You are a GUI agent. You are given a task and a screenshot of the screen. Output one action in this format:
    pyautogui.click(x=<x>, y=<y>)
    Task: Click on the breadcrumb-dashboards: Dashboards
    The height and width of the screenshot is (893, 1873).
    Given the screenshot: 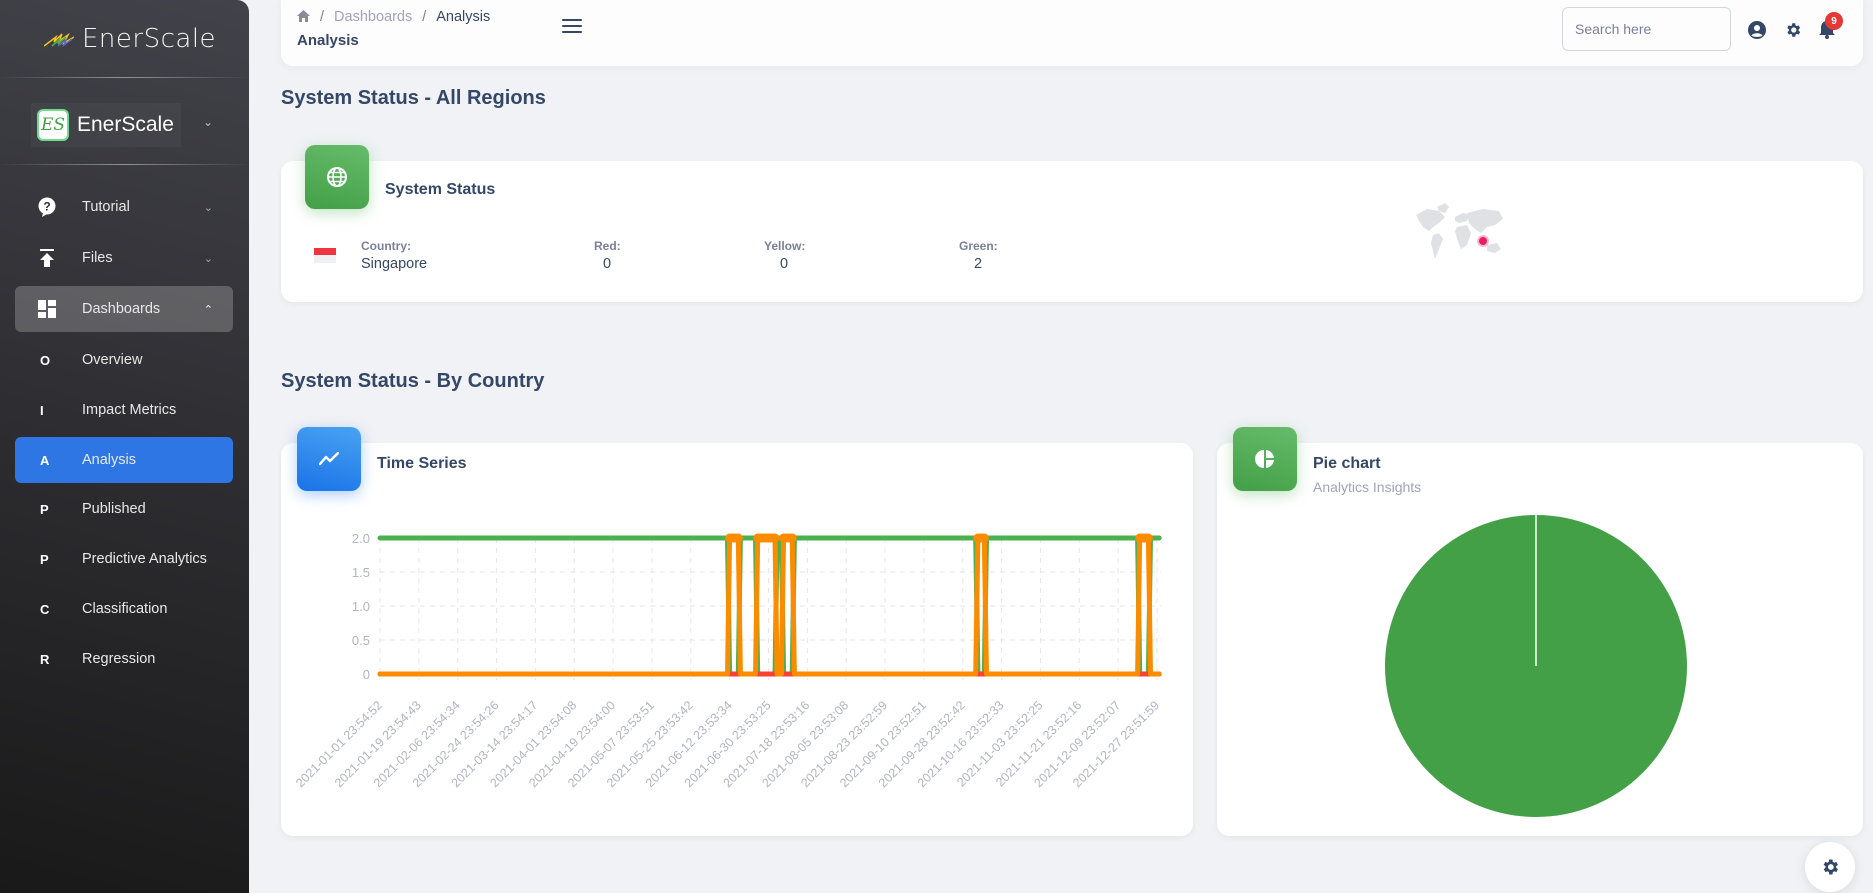 What is the action you would take?
    pyautogui.click(x=373, y=17)
    